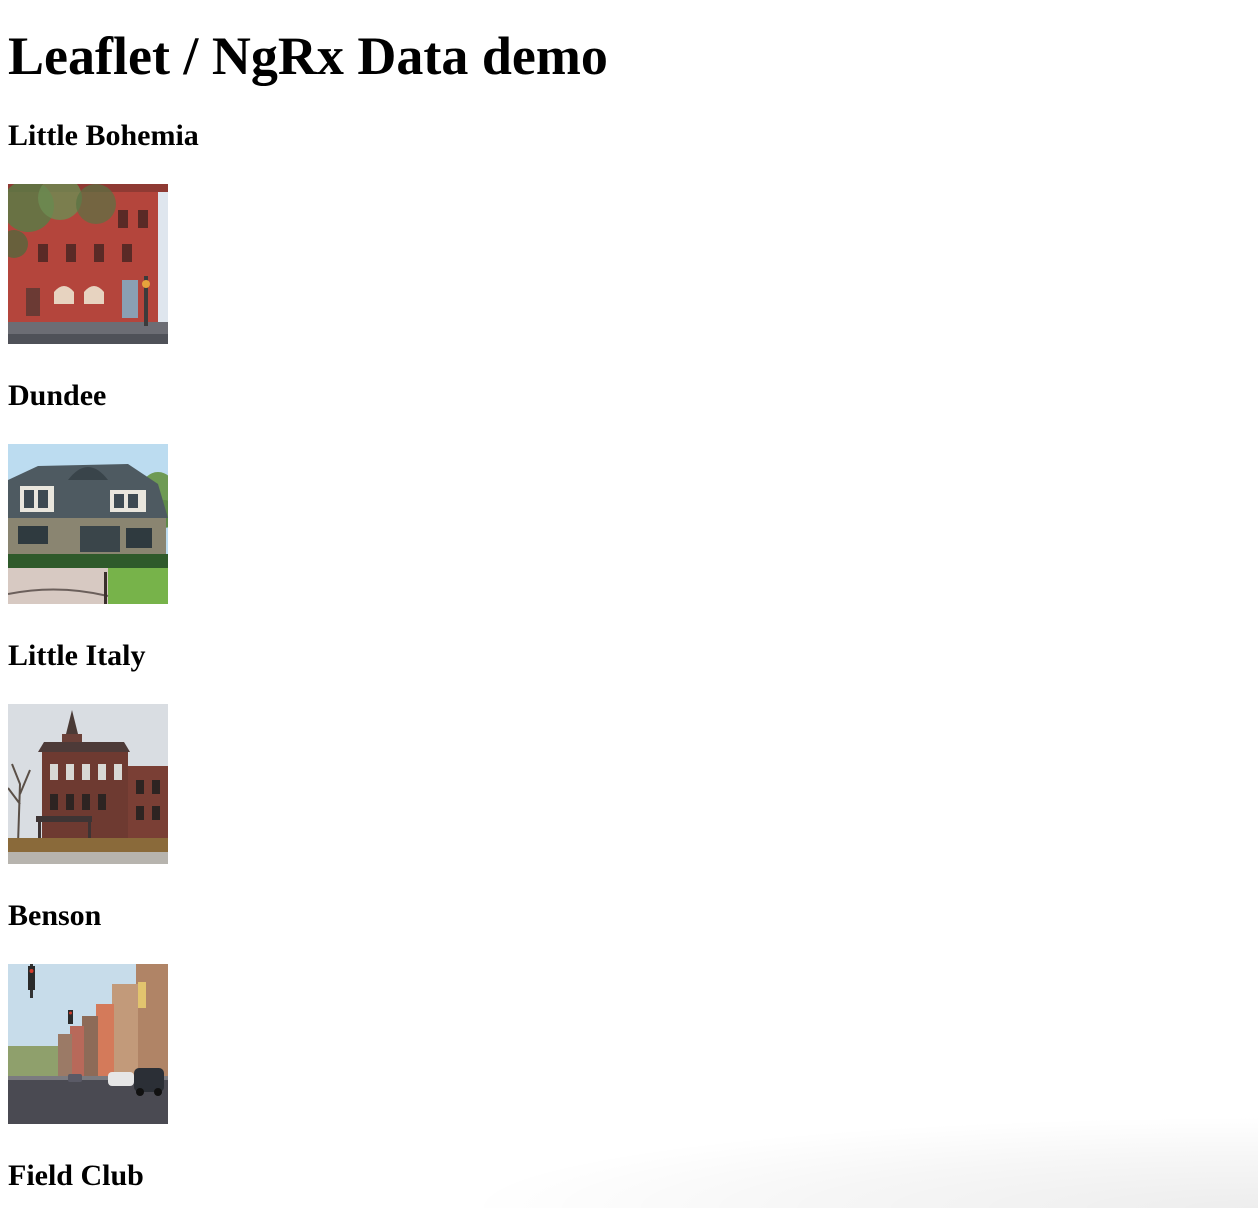 This screenshot has width=1258, height=1208. Describe the element at coordinates (76, 1175) in the screenshot. I see `place-name-field-club: Field Club` at that location.